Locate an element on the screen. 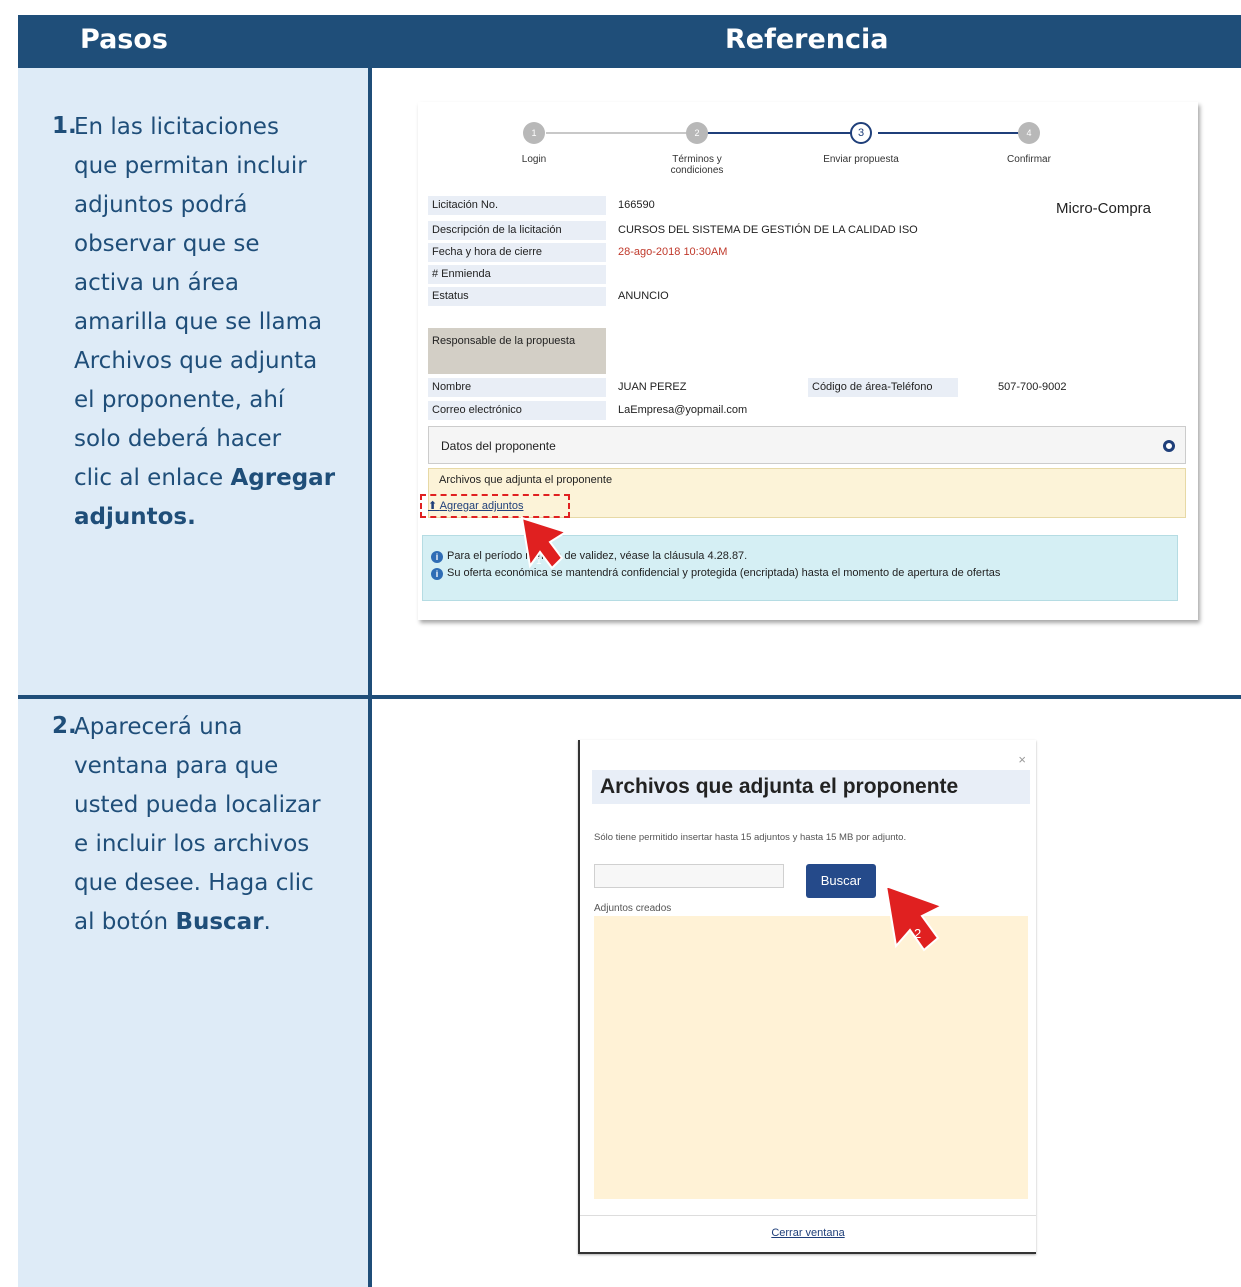 This screenshot has height=1287, width=1241. field-value: 166590 is located at coordinates (636, 205).